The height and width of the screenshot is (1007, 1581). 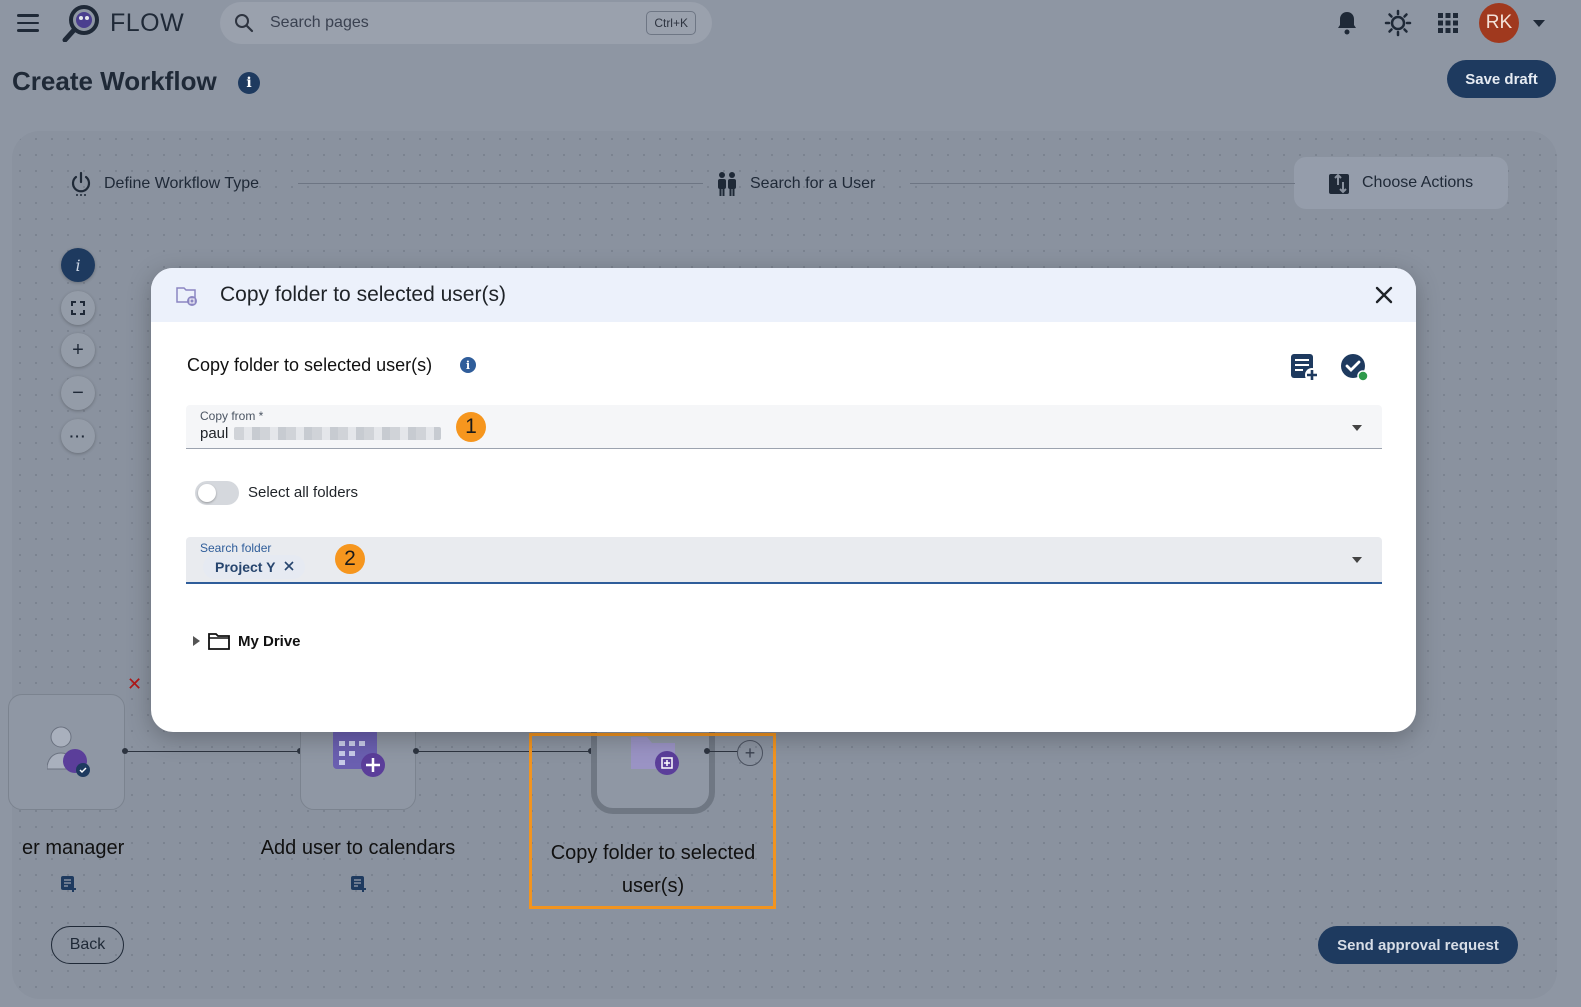 I want to click on power-icon, so click(x=81, y=183).